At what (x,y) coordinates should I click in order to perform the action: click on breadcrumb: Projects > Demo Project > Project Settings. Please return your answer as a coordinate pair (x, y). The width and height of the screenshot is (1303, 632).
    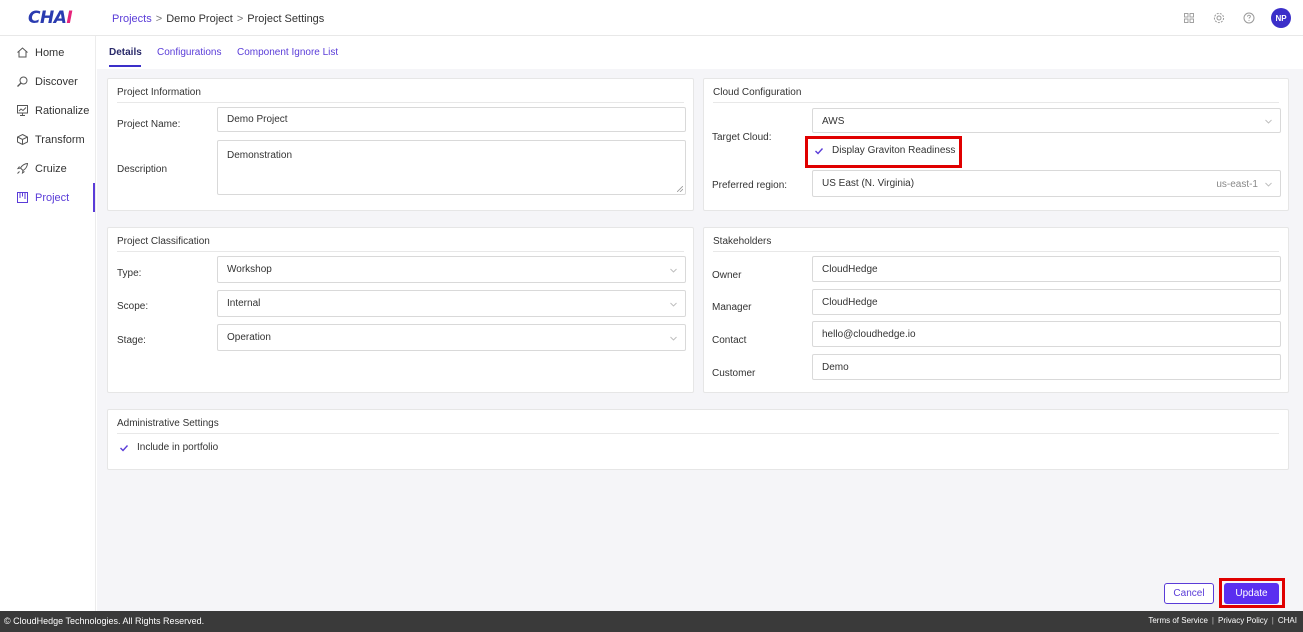
    Looking at the image, I should click on (218, 19).